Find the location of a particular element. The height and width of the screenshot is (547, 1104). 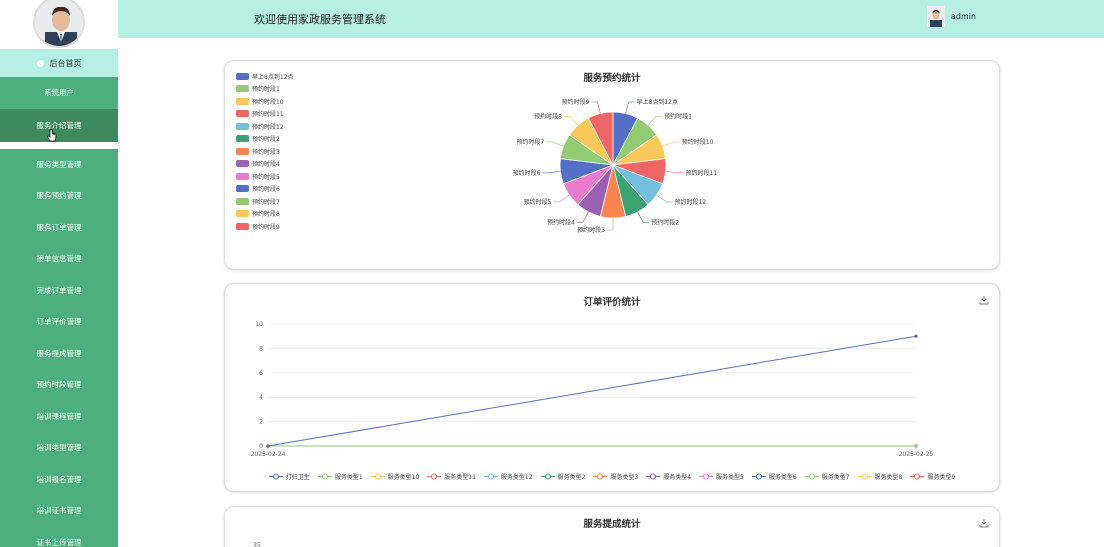

user-menu: admin is located at coordinates (951, 16).